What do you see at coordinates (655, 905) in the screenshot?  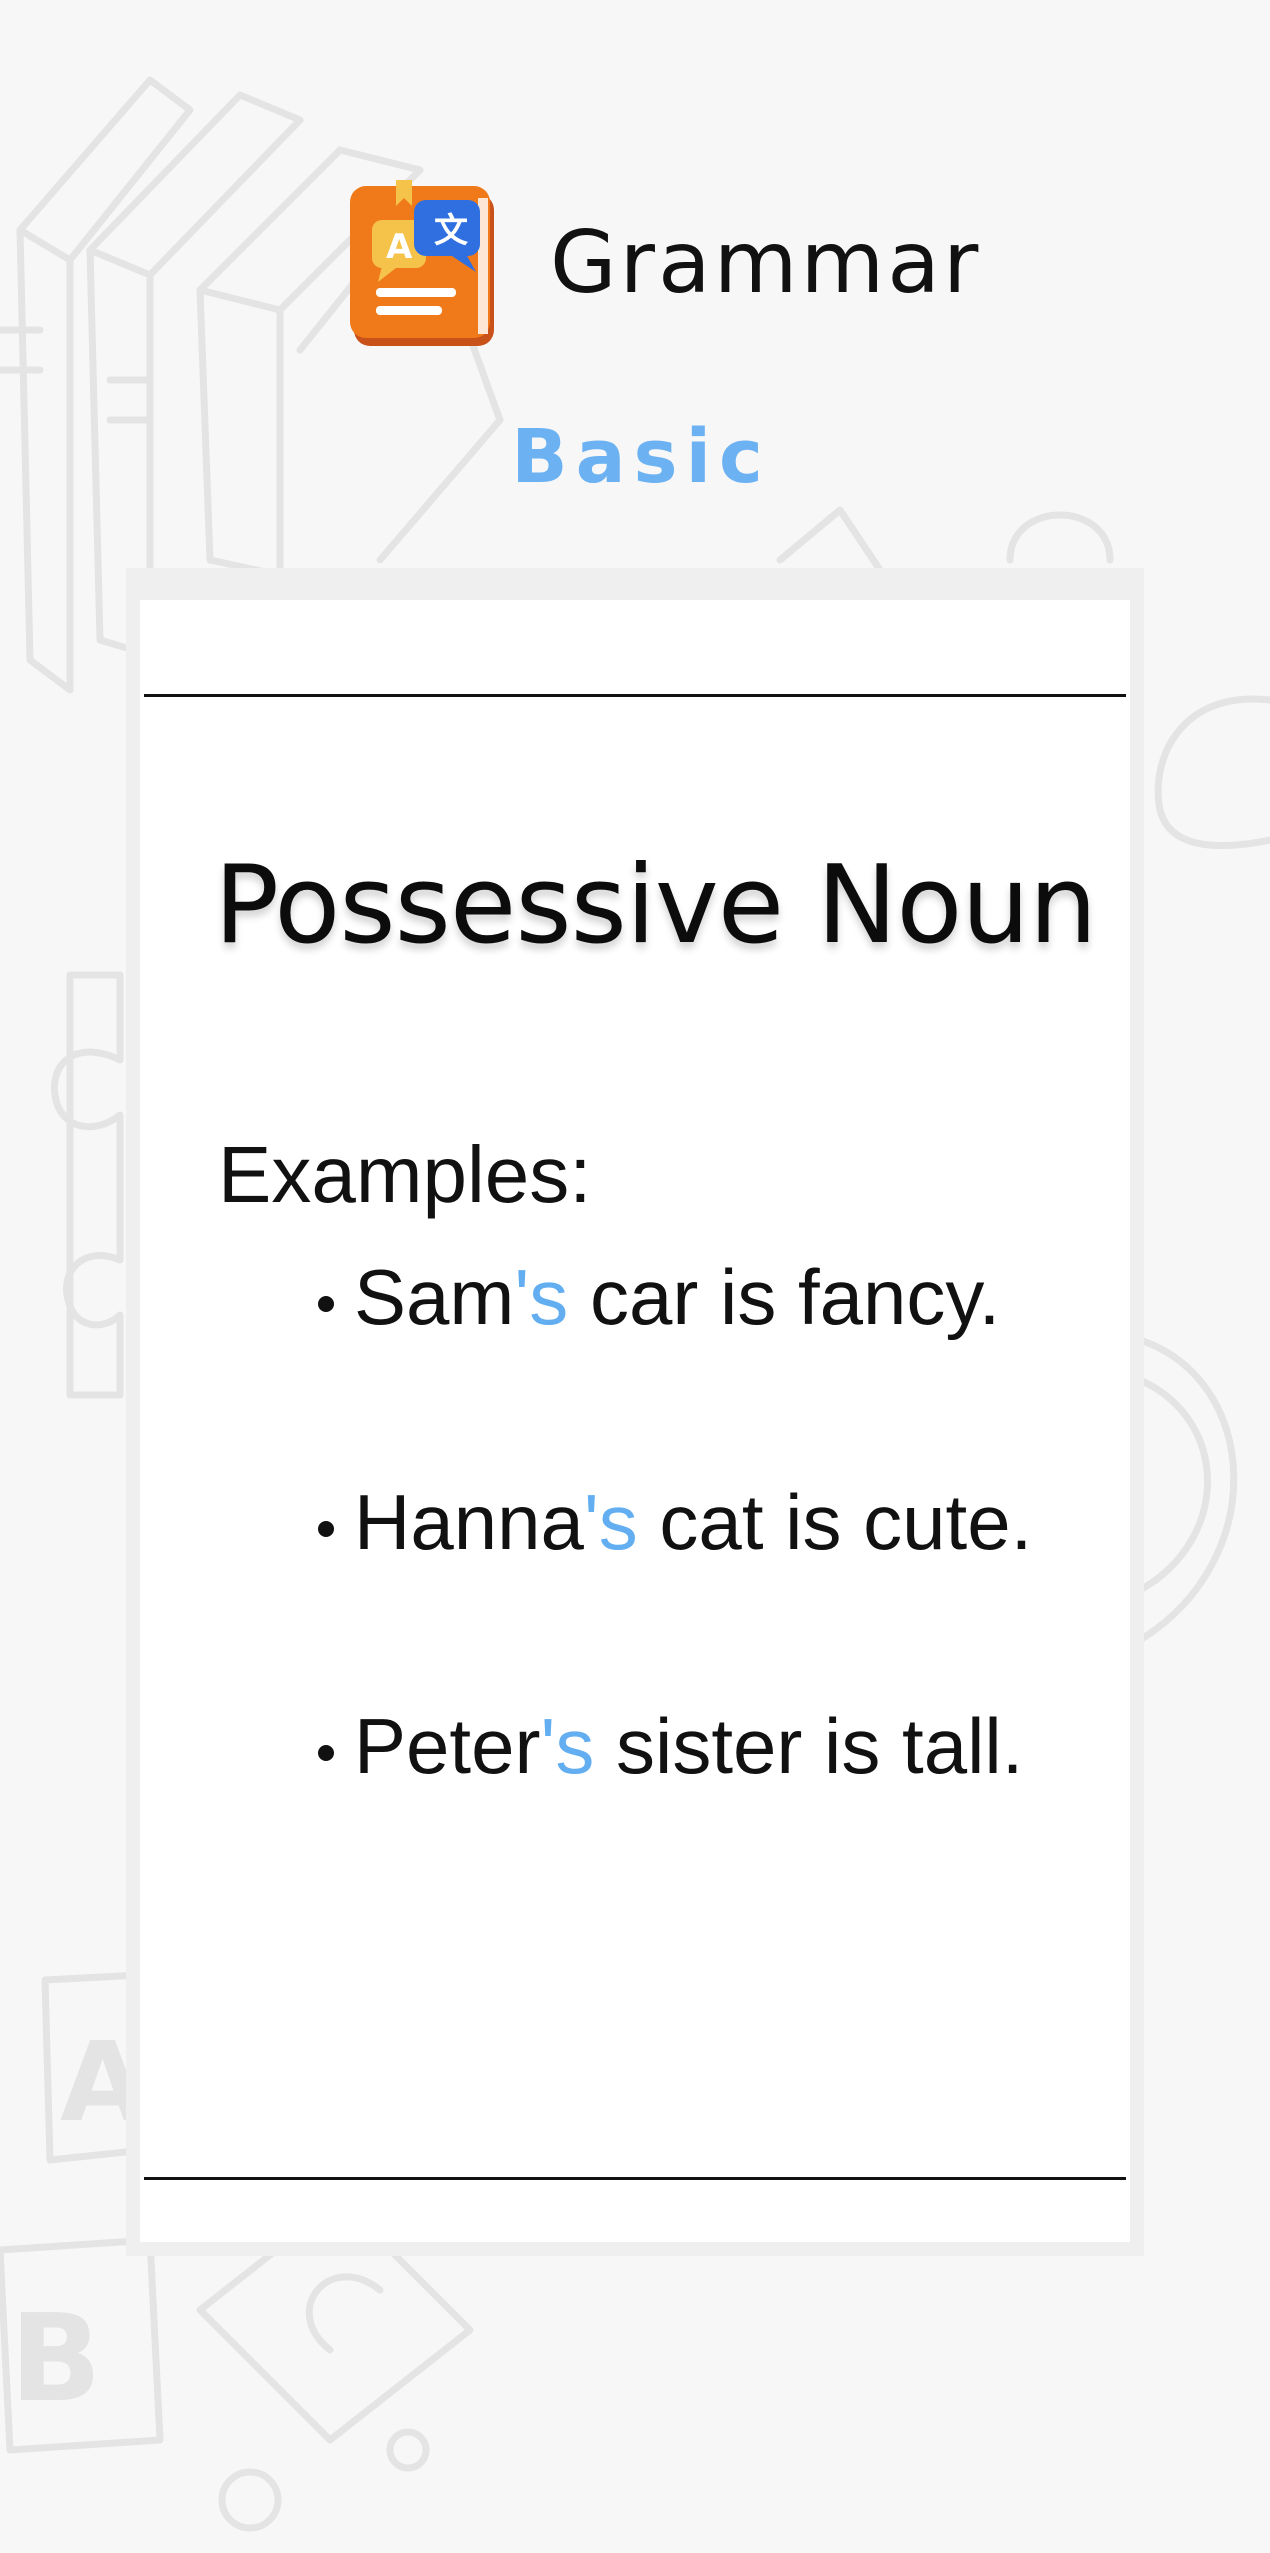 I see `lesson-title: Possessive Noun` at bounding box center [655, 905].